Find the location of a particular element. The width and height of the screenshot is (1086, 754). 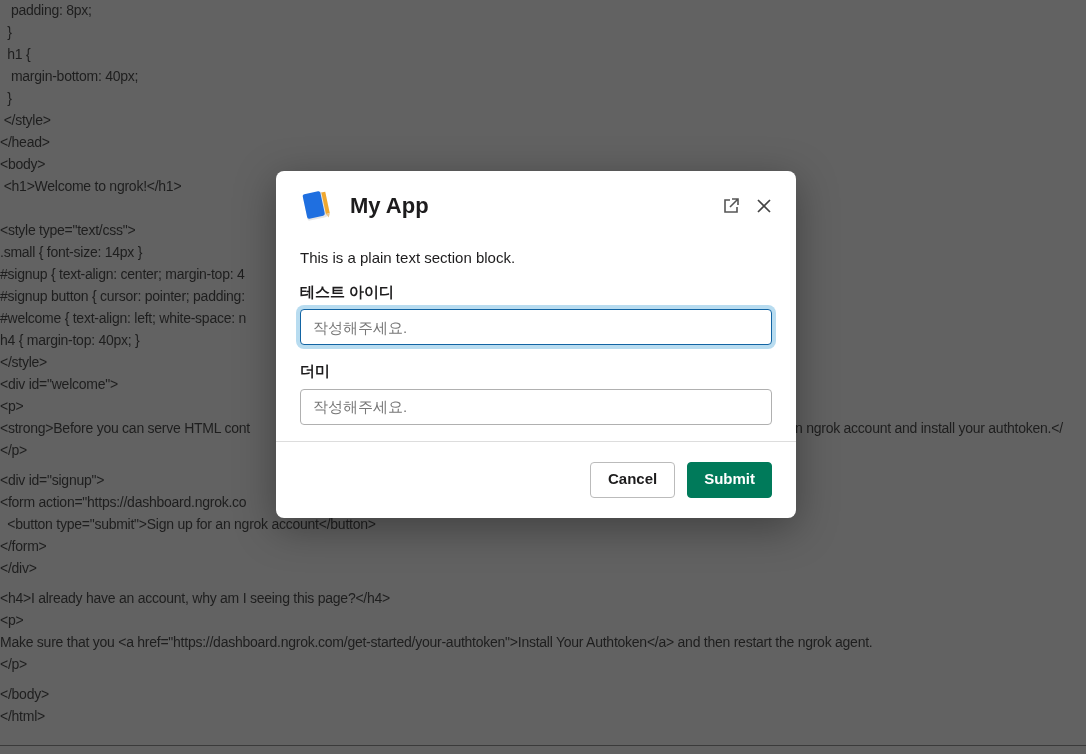

code-line: h4 { margin-top: 40px; } is located at coordinates (70, 340).